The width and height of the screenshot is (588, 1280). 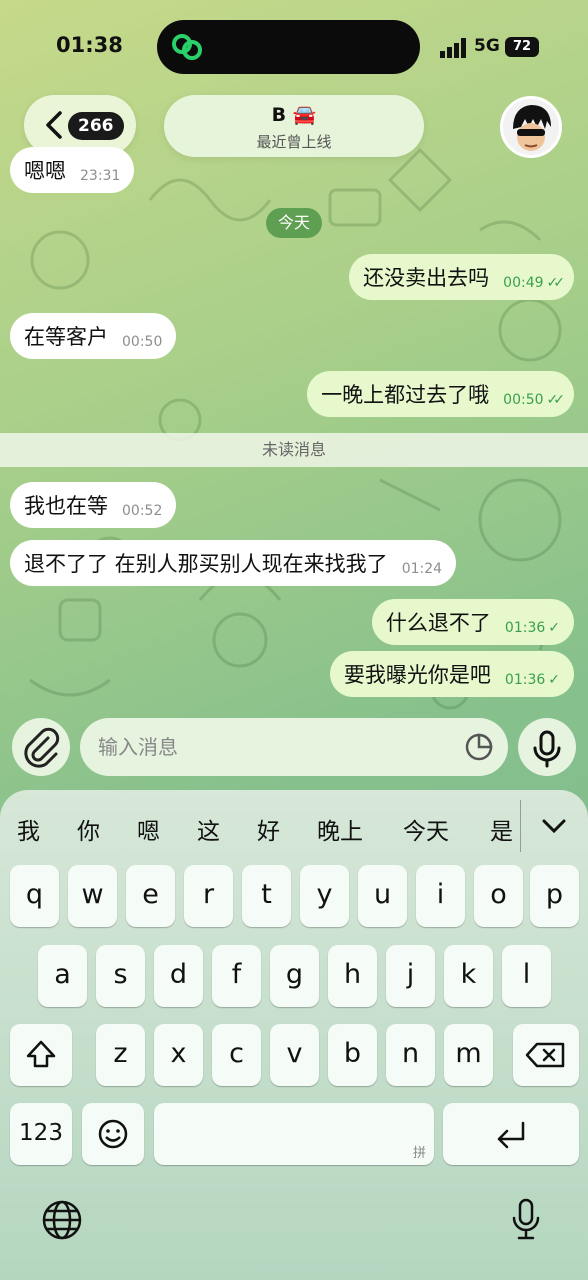 What do you see at coordinates (405, 395) in the screenshot?
I see `message-text: 一晚上都过去了哦` at bounding box center [405, 395].